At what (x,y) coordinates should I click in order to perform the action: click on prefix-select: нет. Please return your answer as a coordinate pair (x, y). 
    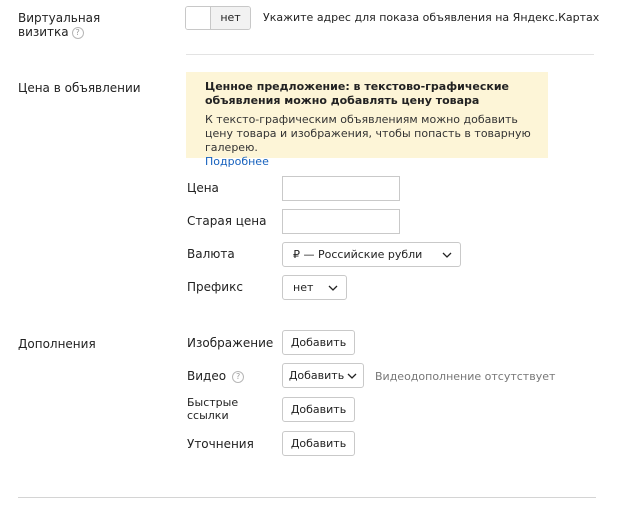
    Looking at the image, I should click on (314, 287).